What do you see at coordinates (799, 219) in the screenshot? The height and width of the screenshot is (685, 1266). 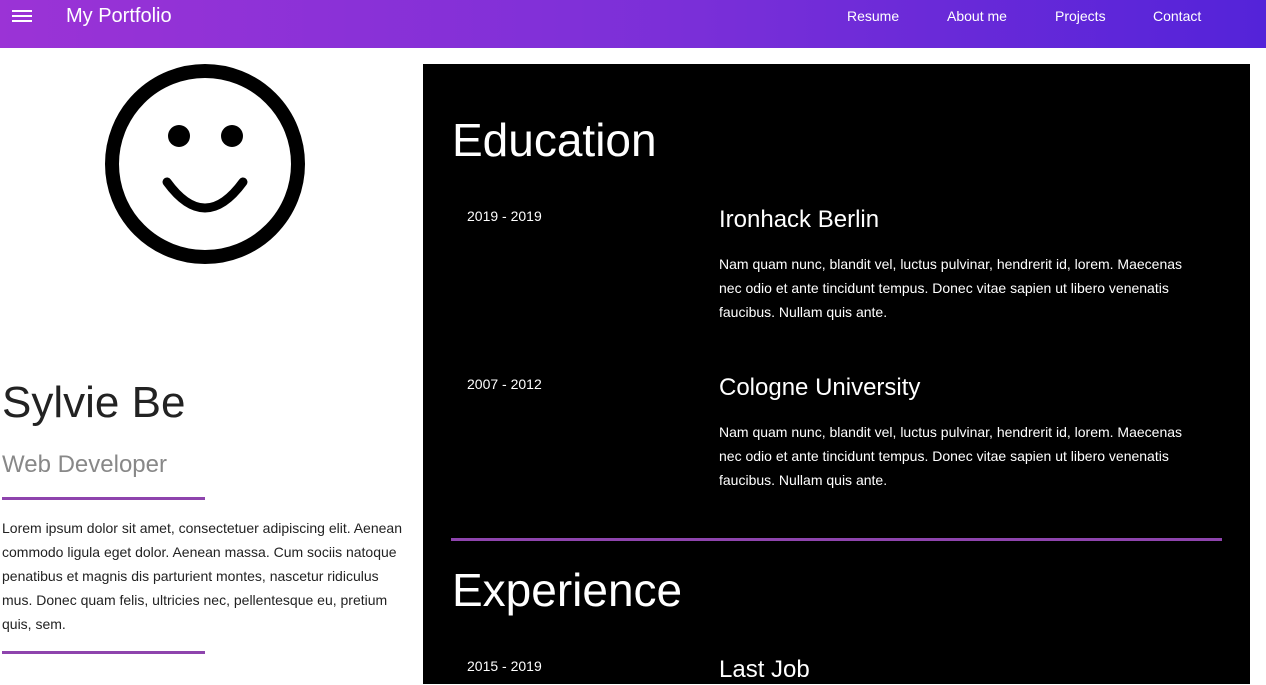 I see `education-title: Ironhack Berlin` at bounding box center [799, 219].